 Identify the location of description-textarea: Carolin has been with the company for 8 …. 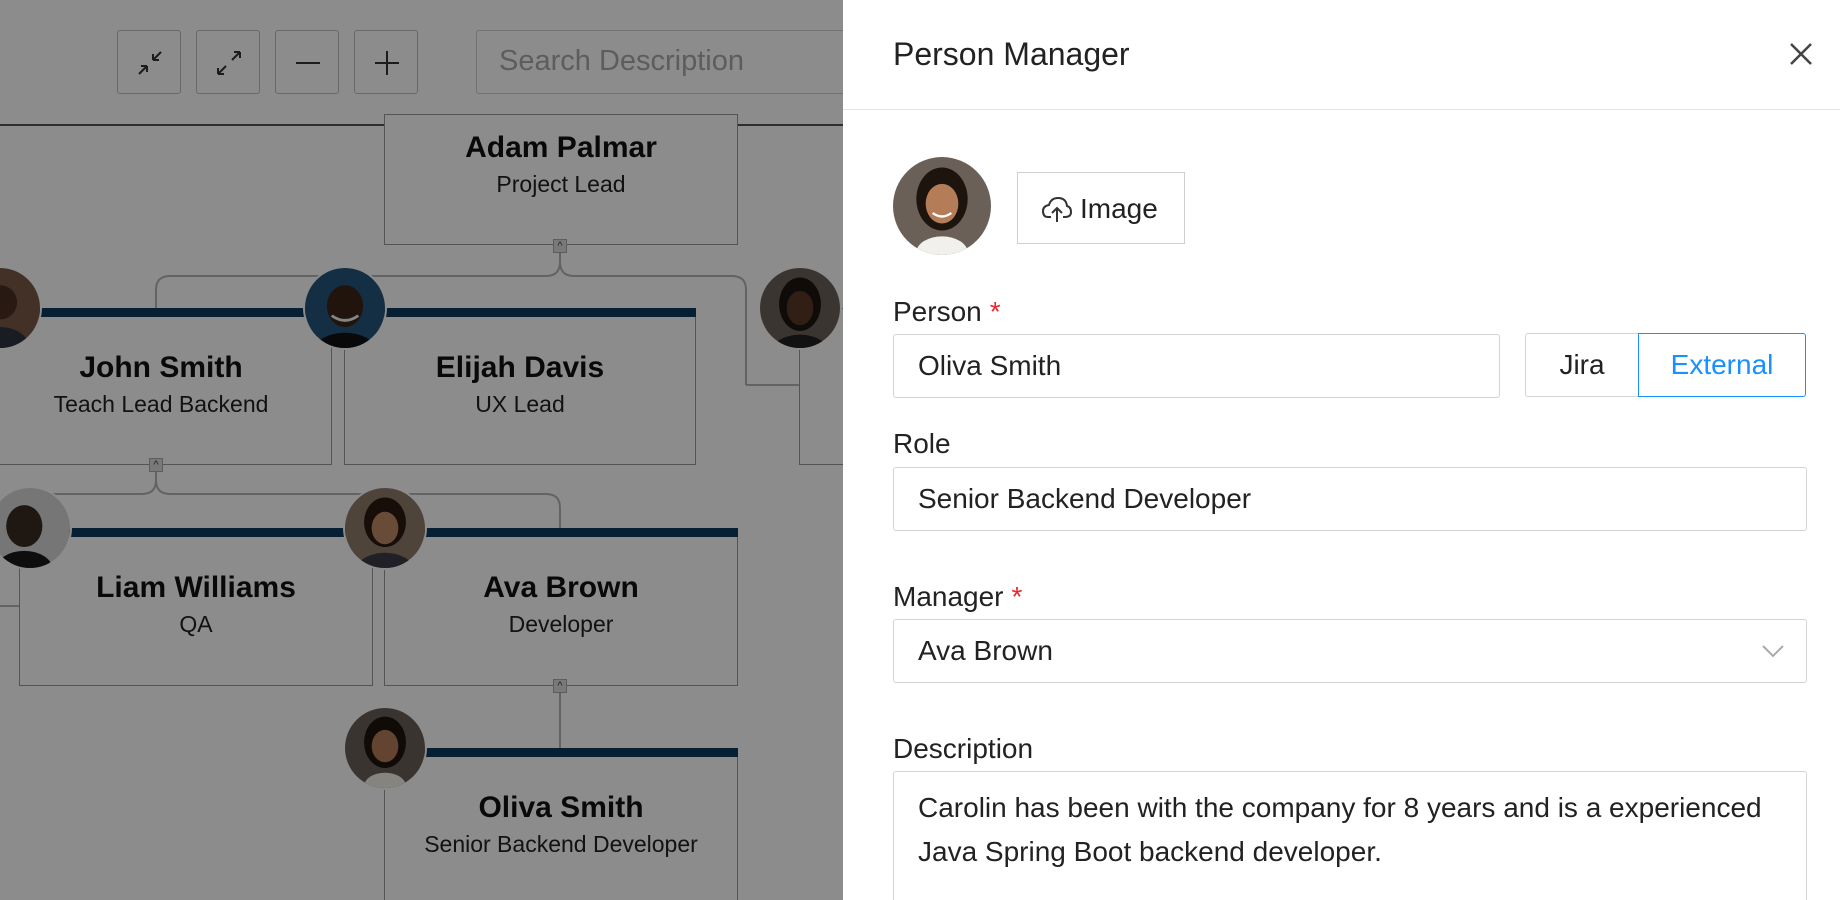
(1350, 835).